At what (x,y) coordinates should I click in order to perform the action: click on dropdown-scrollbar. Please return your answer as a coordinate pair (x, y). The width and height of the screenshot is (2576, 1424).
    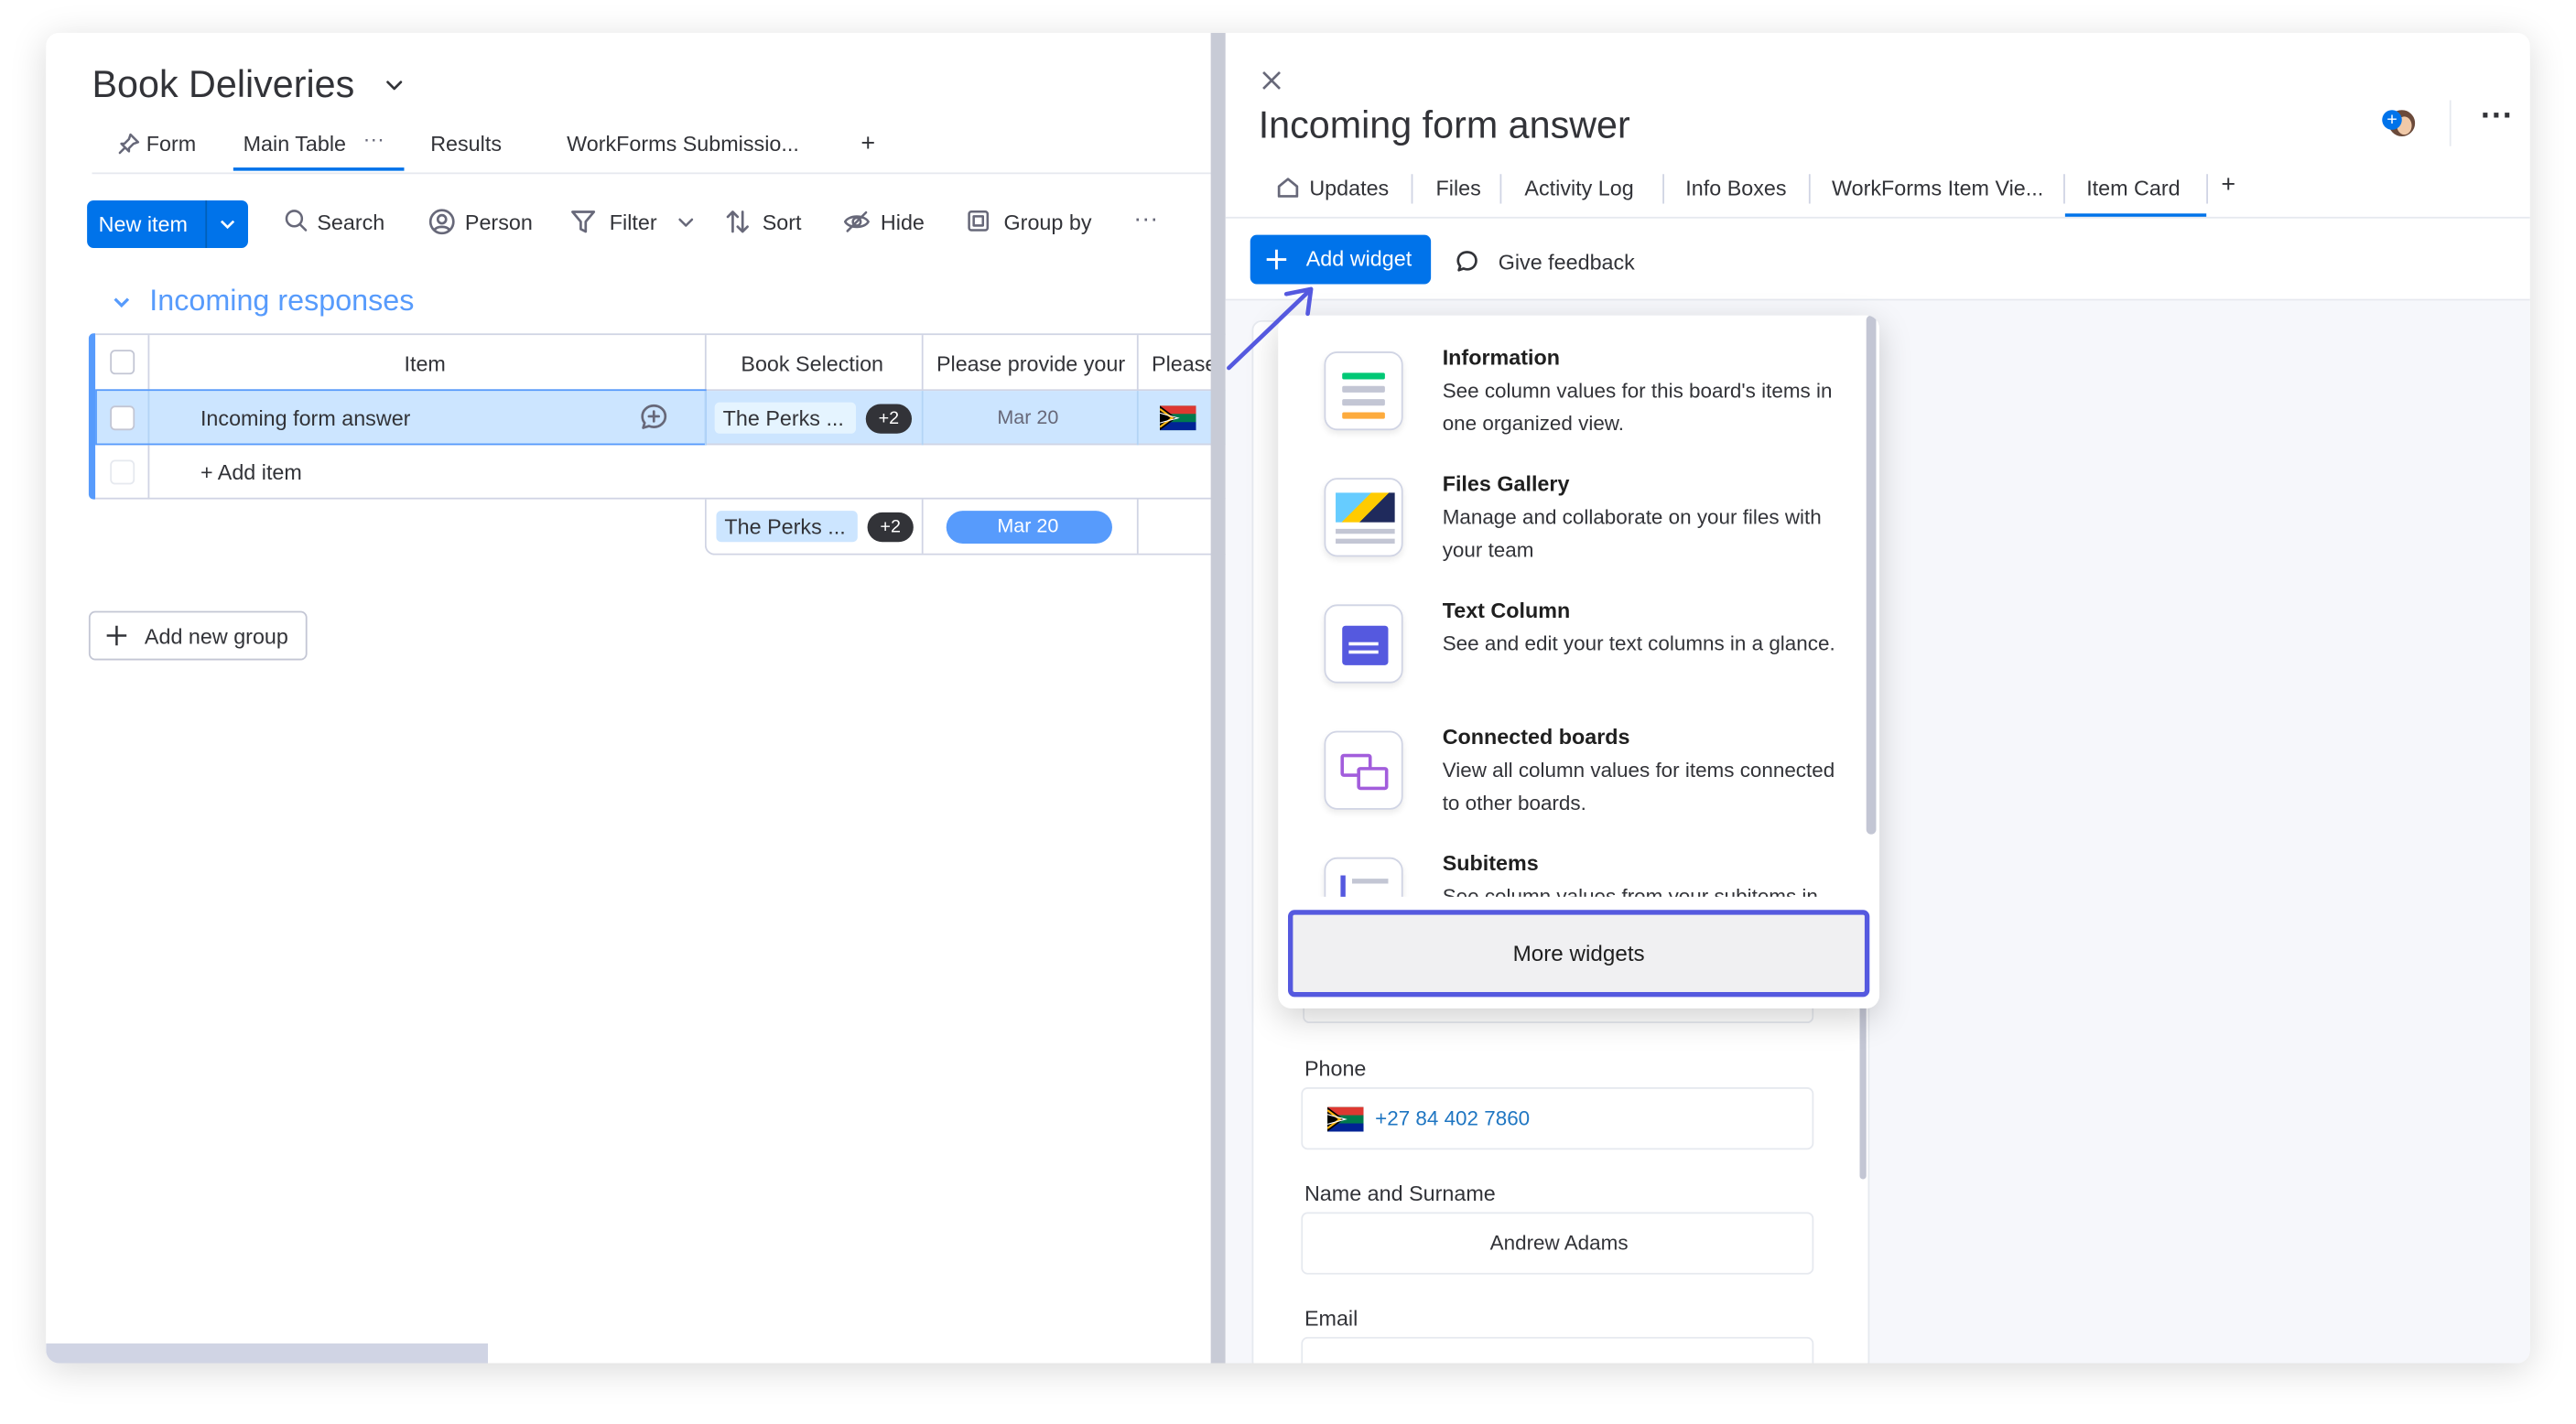
    Looking at the image, I should click on (1872, 575).